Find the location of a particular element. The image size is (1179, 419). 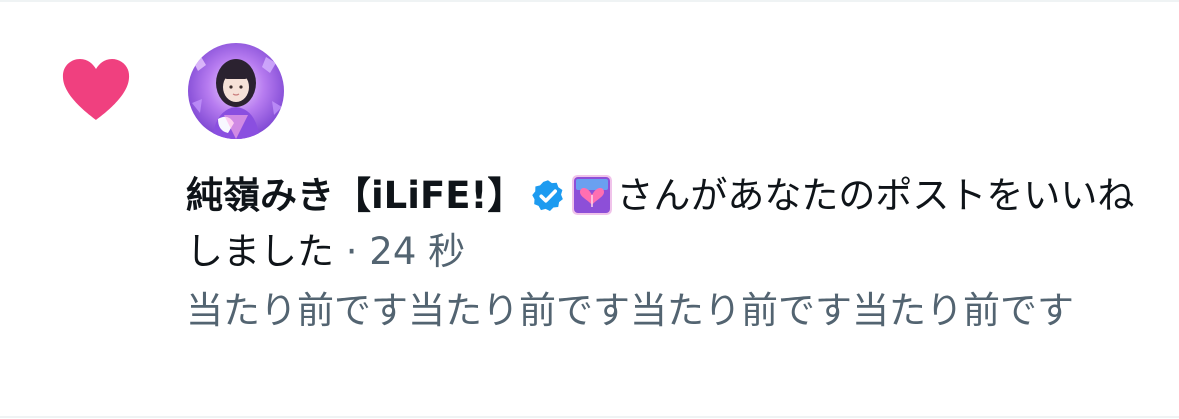

heart-icon is located at coordinates (96, 89).